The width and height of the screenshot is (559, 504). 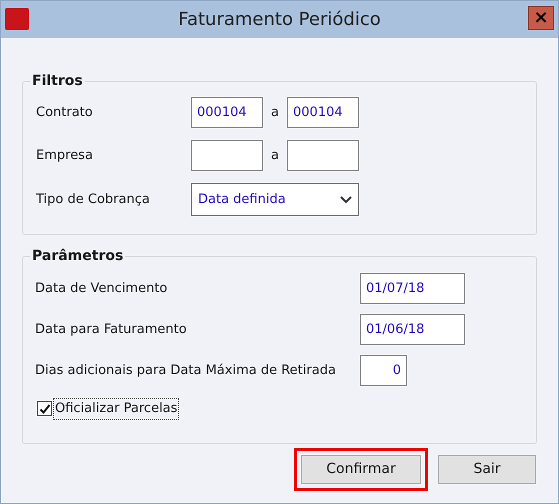 I want to click on field-label: Tipo de Cobrança, so click(x=93, y=199).